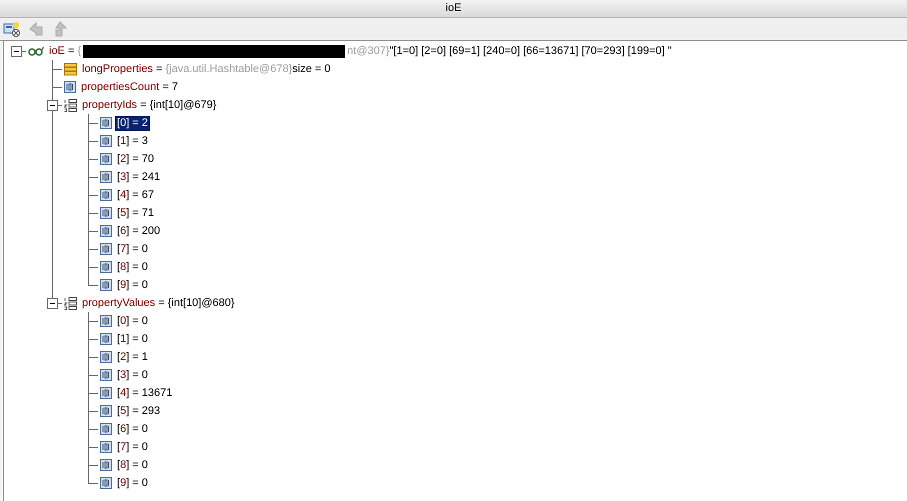  I want to click on variable-label: [4] = 67, so click(135, 195).